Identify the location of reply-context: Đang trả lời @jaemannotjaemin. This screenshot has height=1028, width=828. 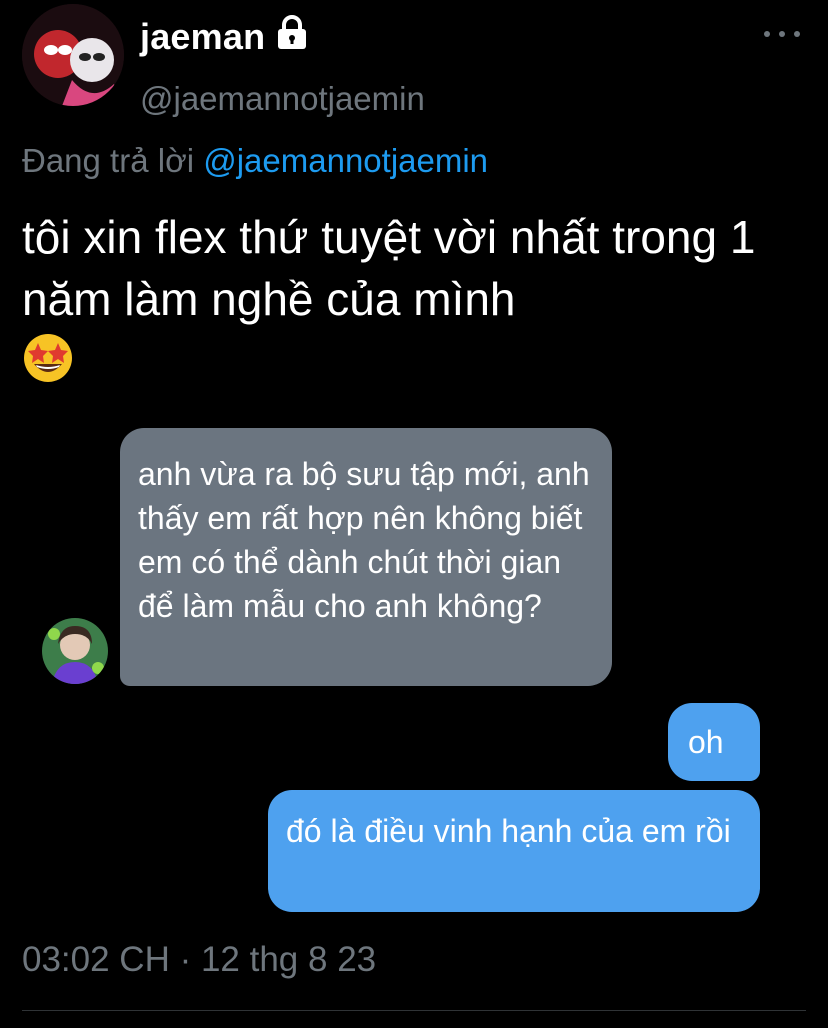
(255, 161).